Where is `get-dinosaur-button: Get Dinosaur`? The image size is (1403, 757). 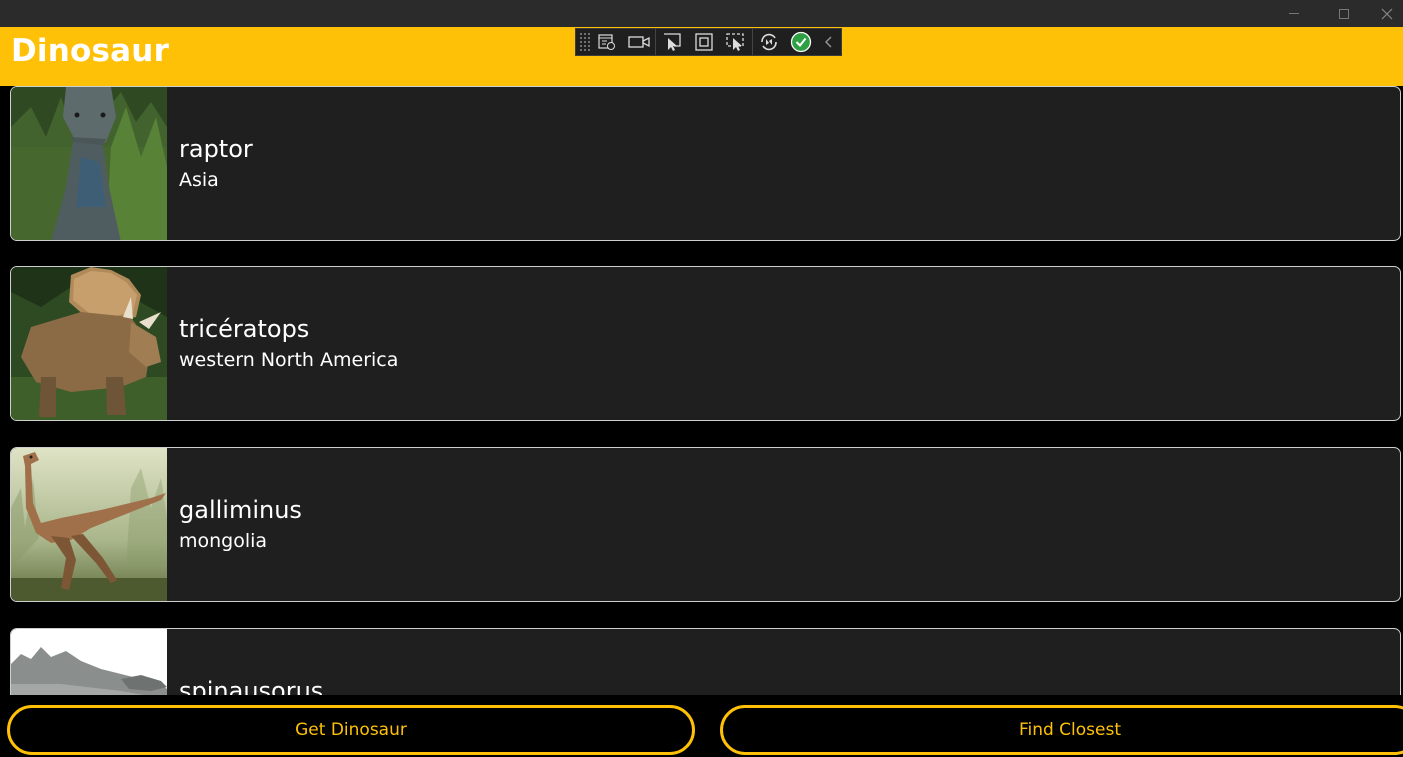
get-dinosaur-button: Get Dinosaur is located at coordinates (351, 730).